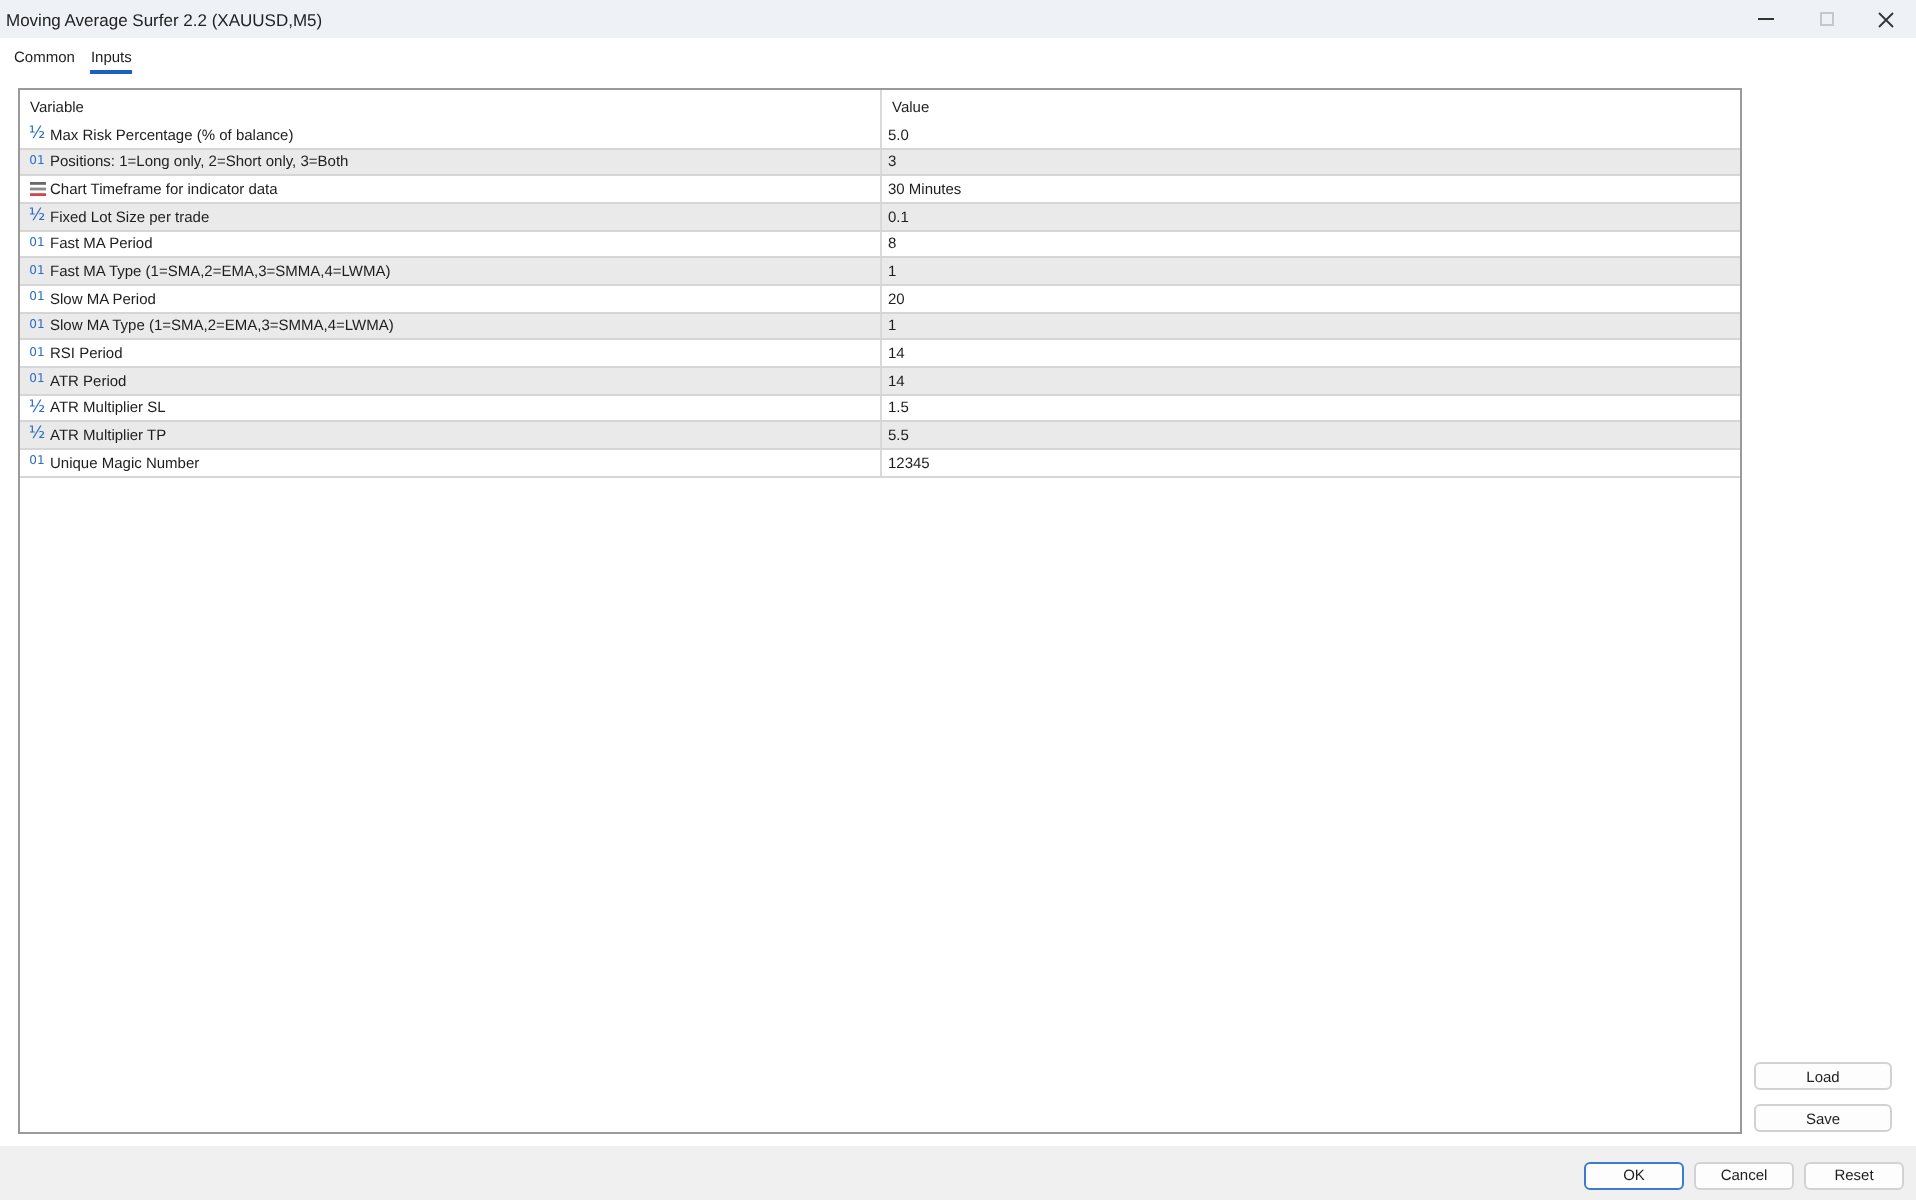 This screenshot has height=1200, width=1916. I want to click on close-icon, so click(1886, 19).